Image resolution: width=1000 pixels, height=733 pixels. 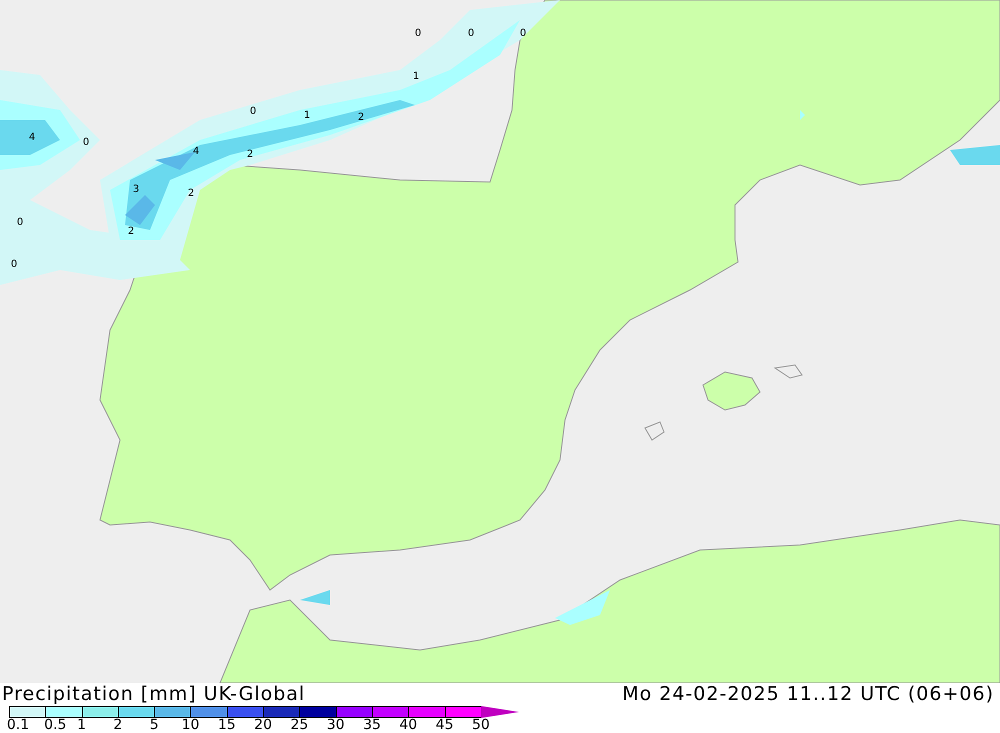 I want to click on scale-tick-label: 15, so click(x=227, y=725).